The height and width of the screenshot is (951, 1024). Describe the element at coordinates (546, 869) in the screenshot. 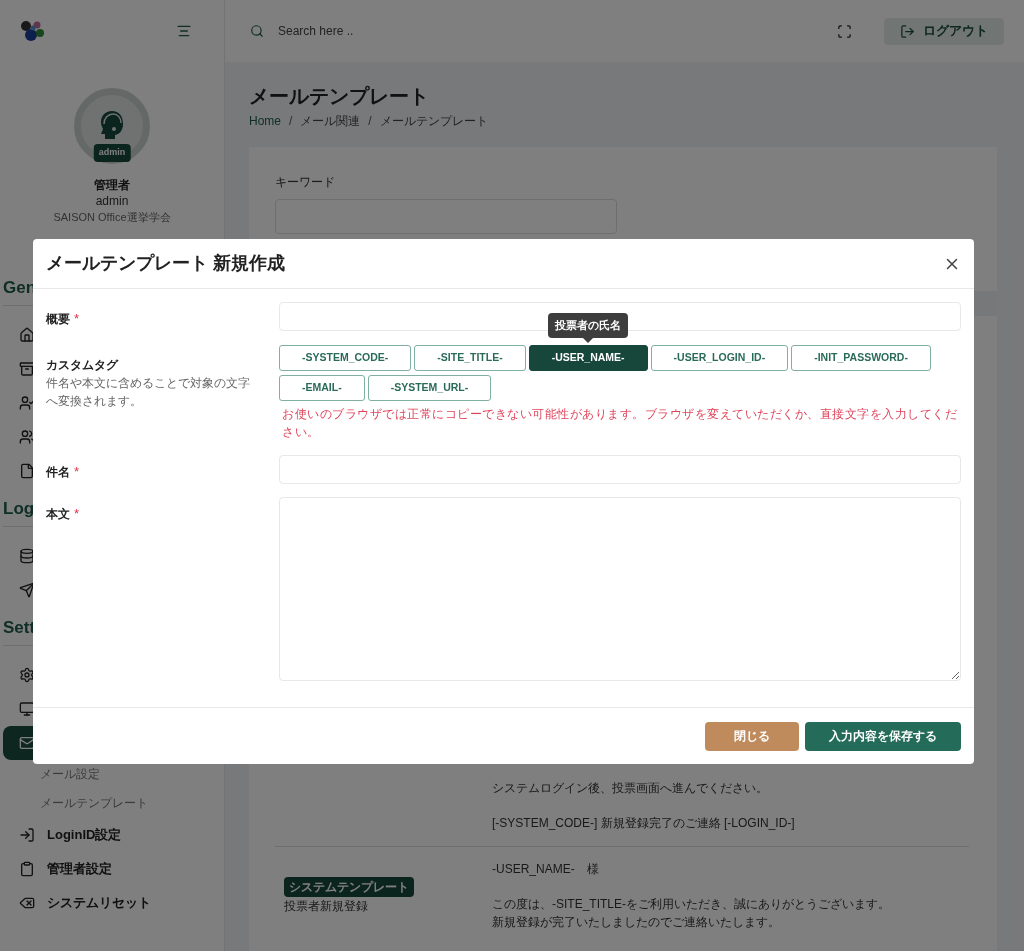

I see `template-body-text: -USER_NAME- 様` at that location.